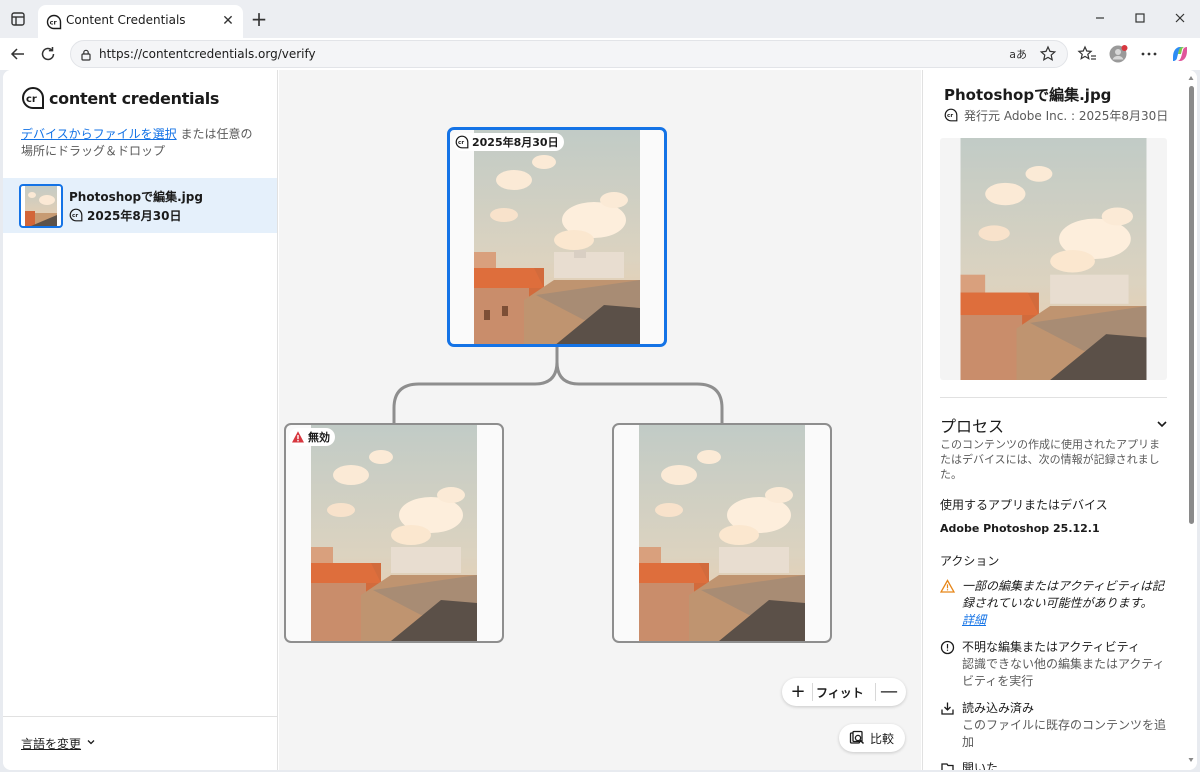 The height and width of the screenshot is (772, 1200). I want to click on action-warning: 一部の編集またはアクティビティは記録されていない可能性があります。 詳細, so click(1055, 604).